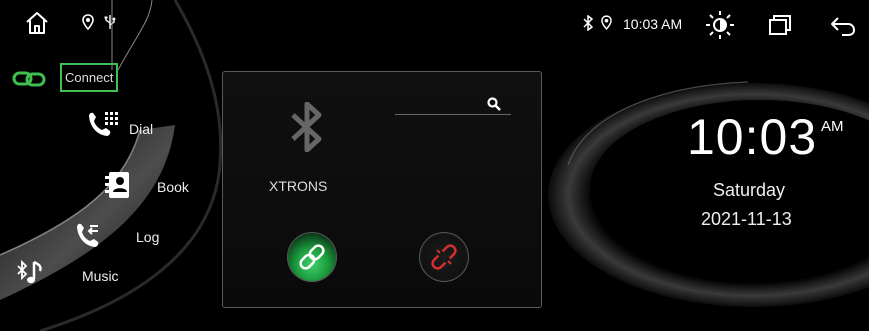 This screenshot has height=331, width=869. I want to click on status-time: 10:03 AM, so click(653, 24).